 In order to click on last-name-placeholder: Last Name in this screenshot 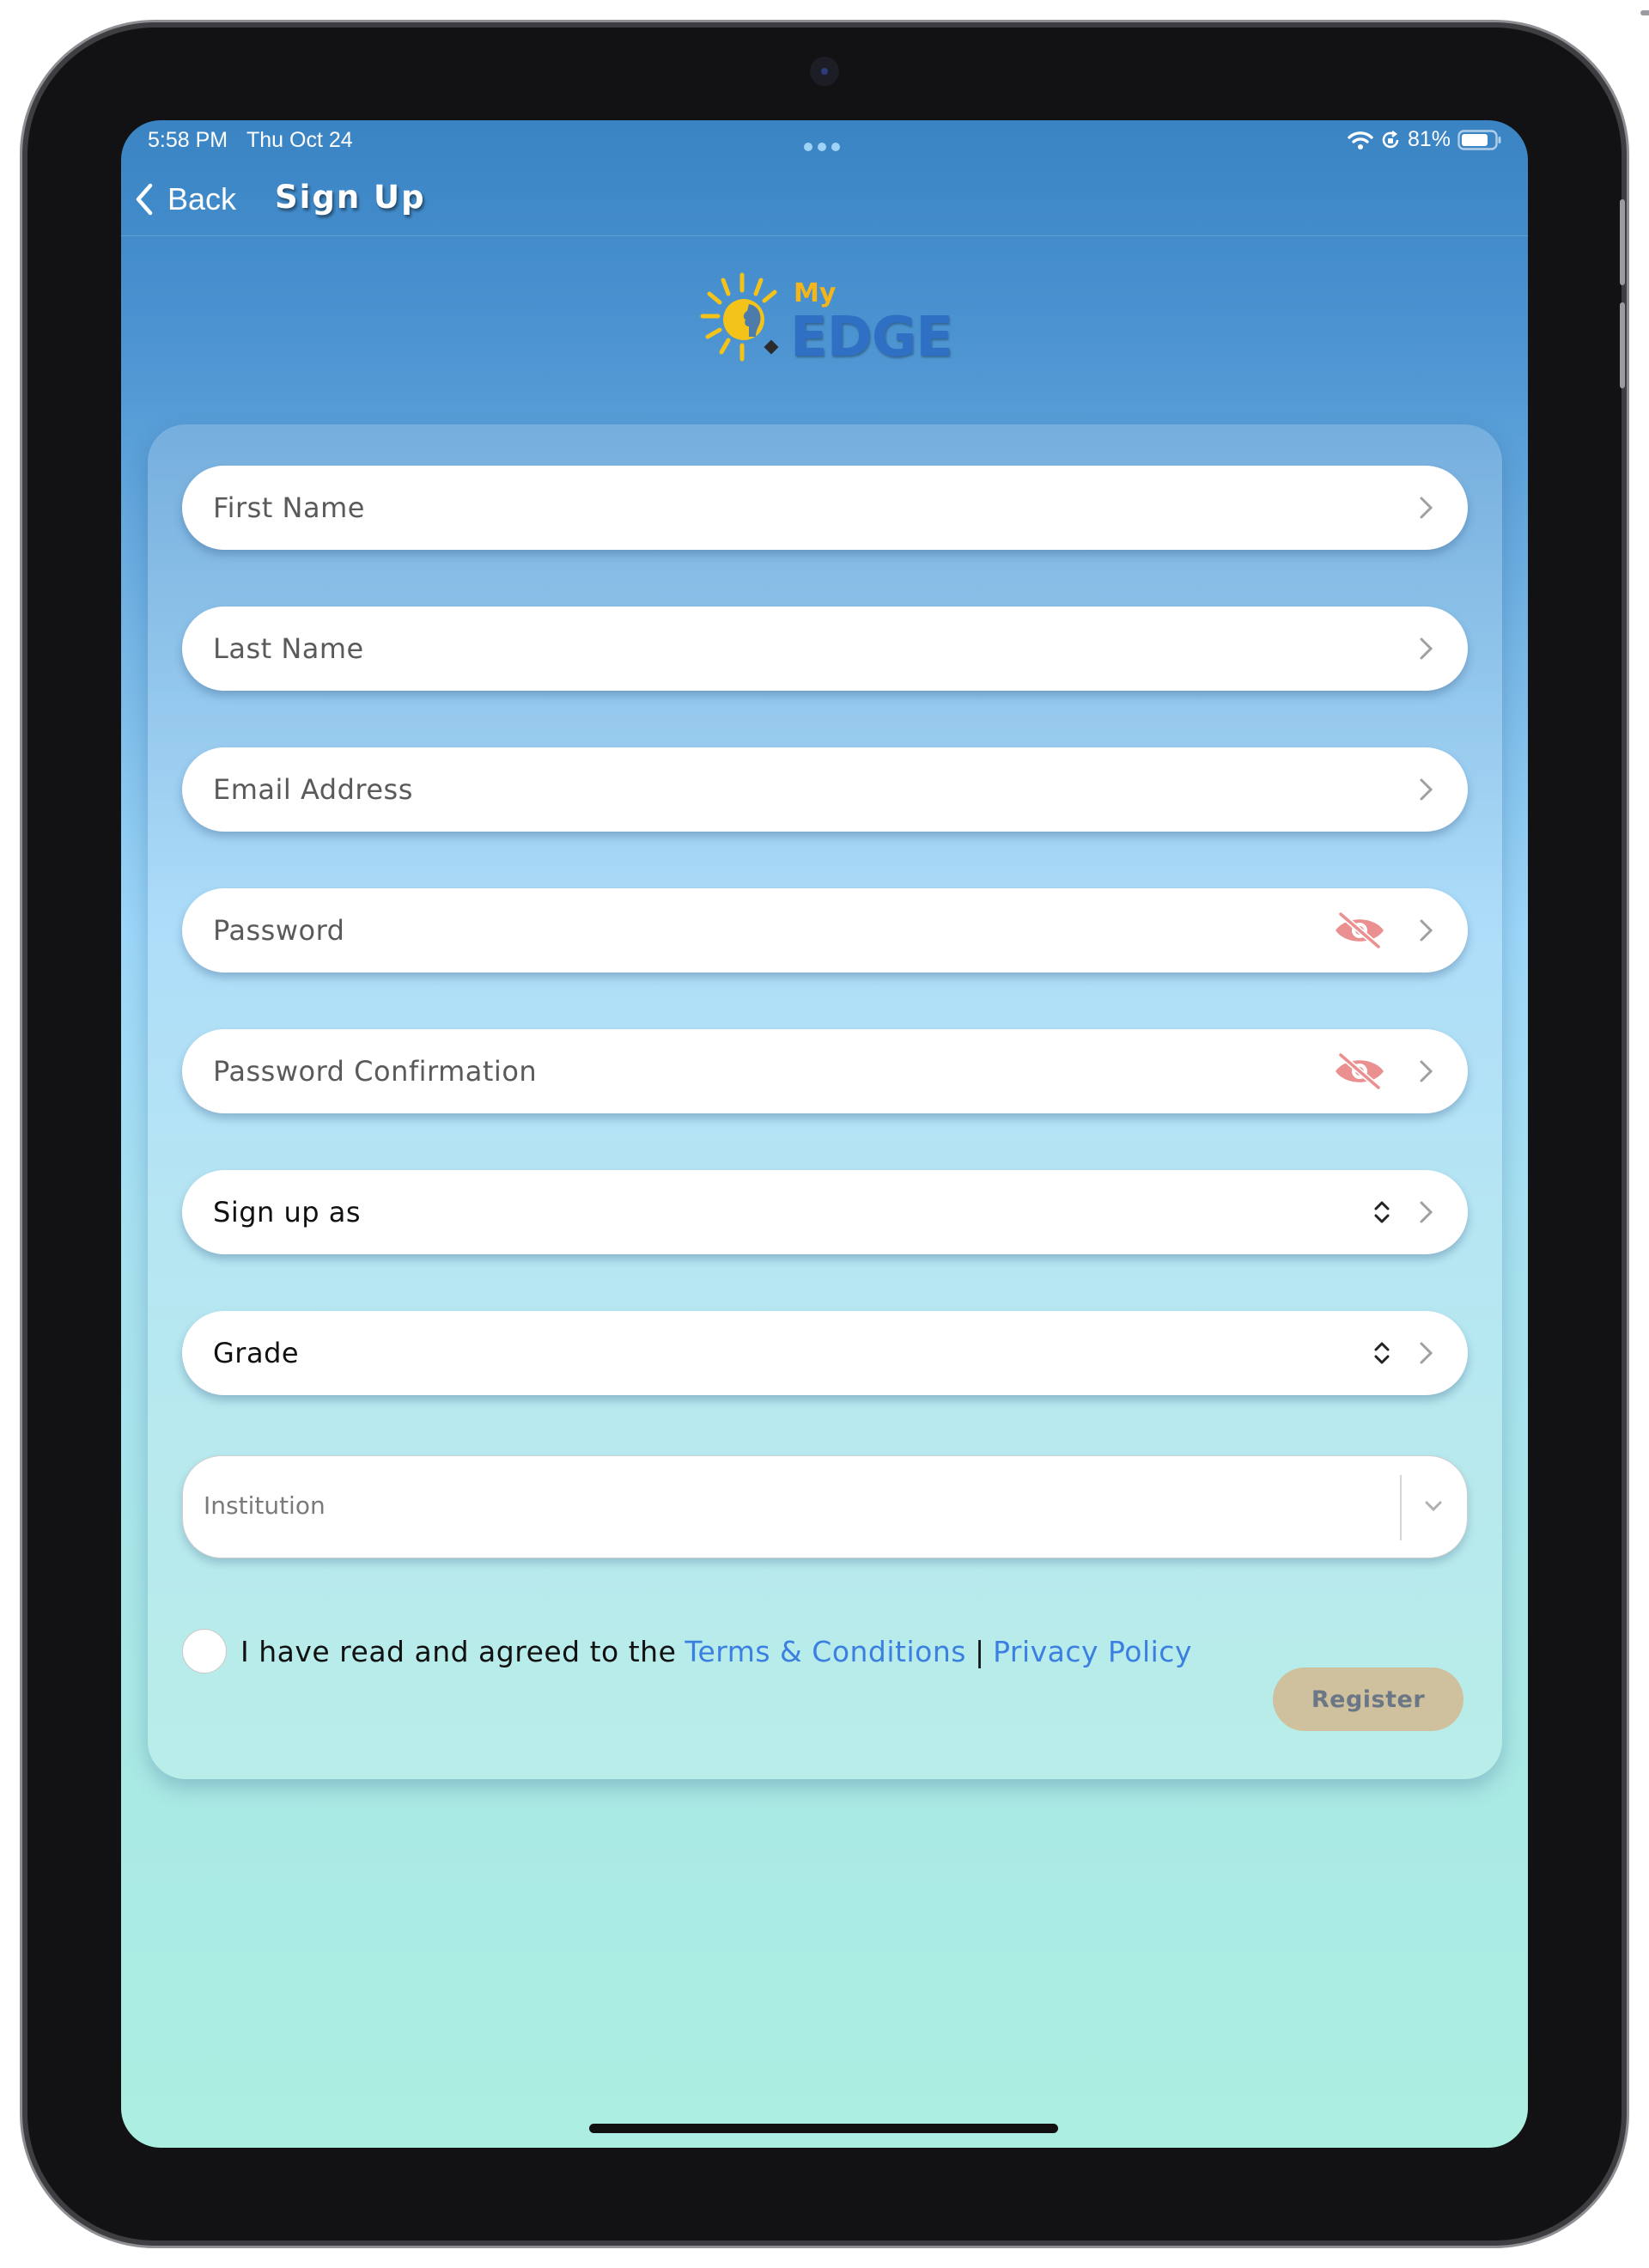, I will do `click(288, 648)`.